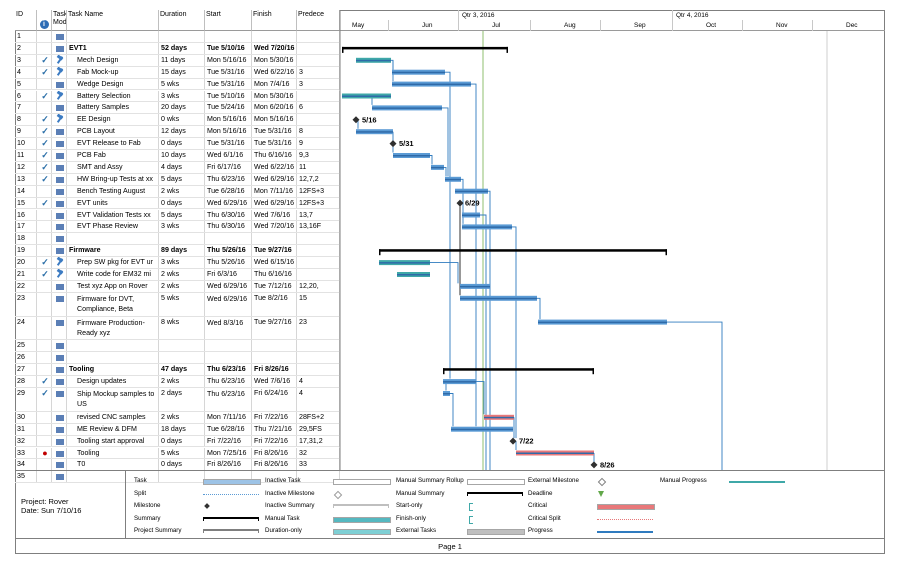 This screenshot has width=900, height=572. I want to click on milestone-label: 8/26, so click(607, 464).